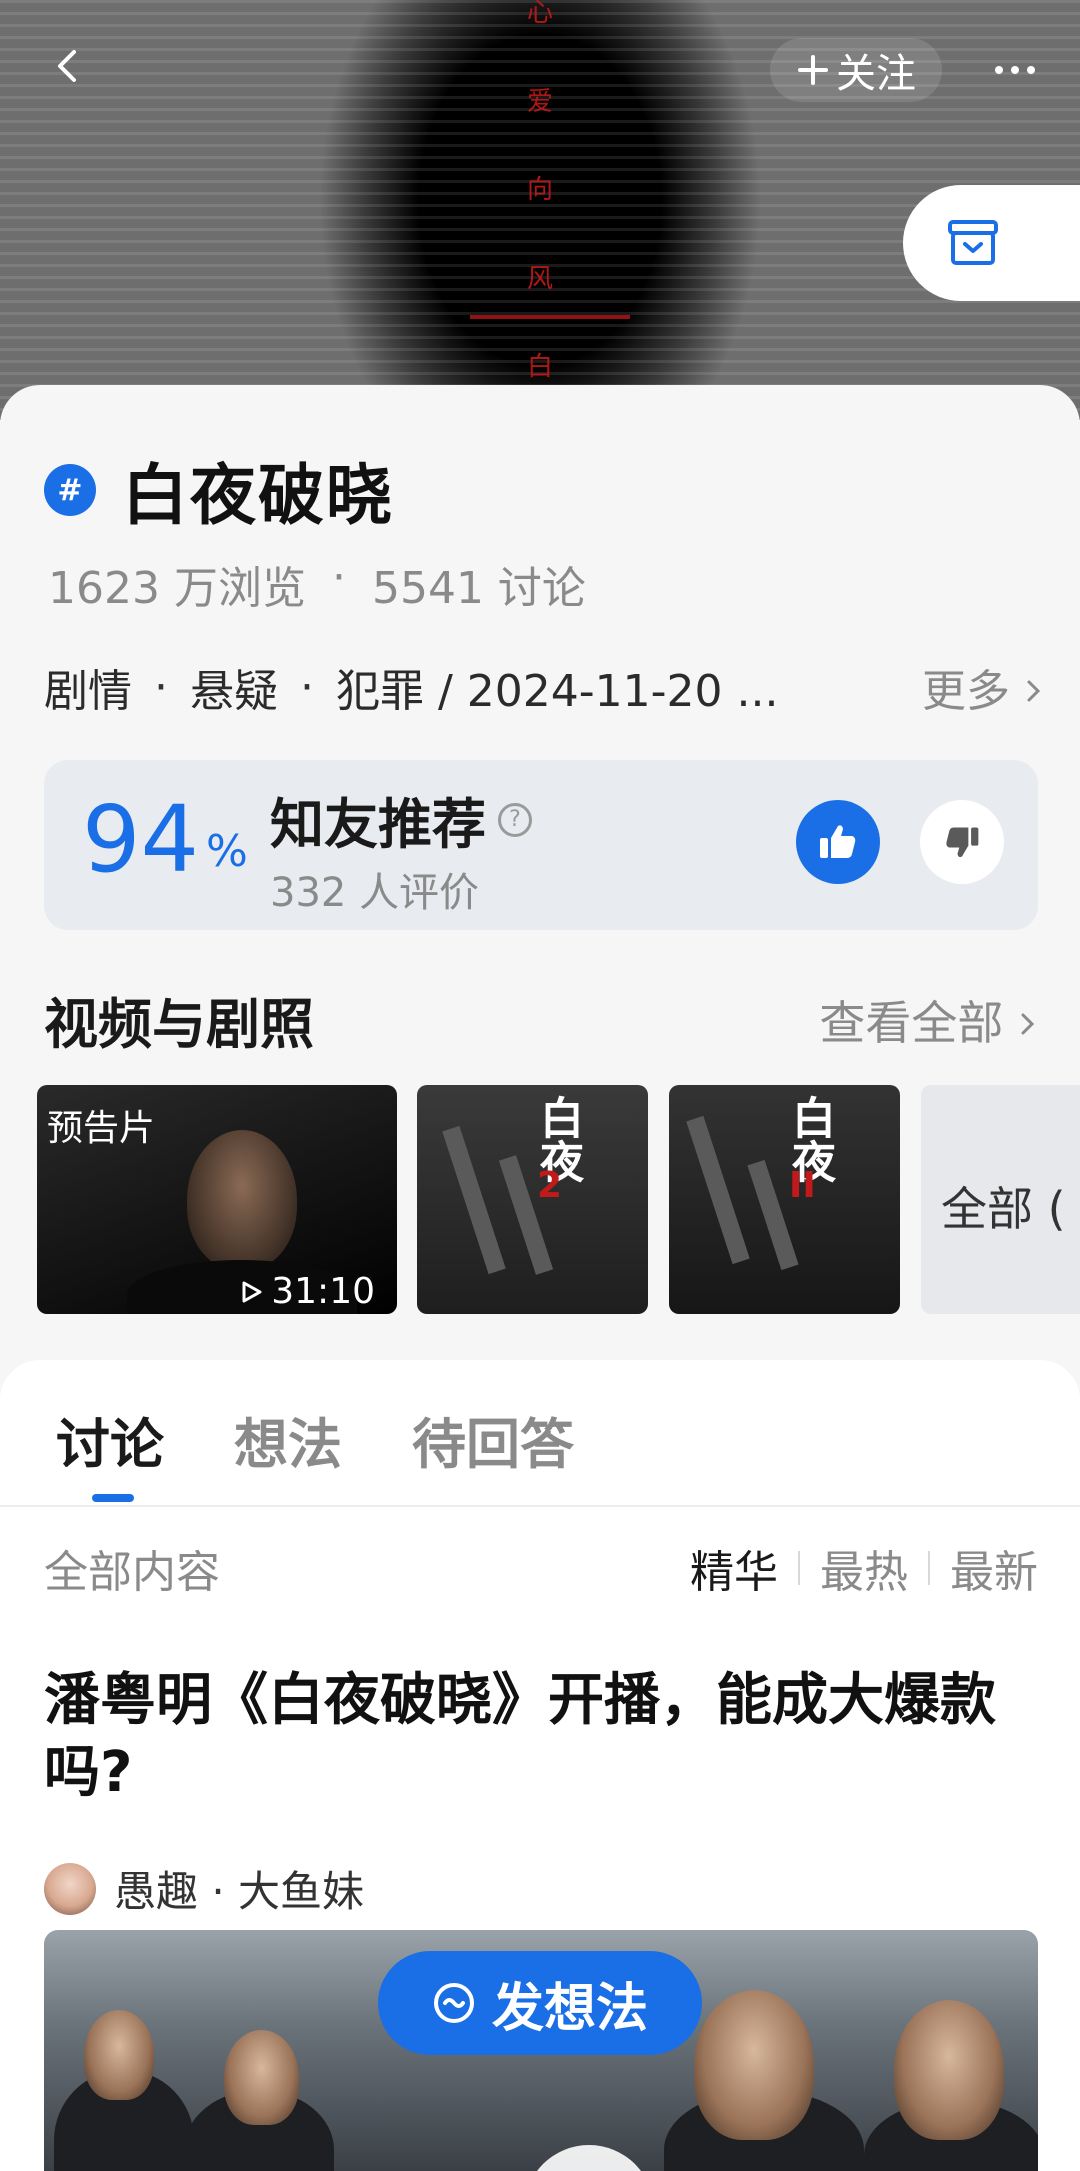 The height and width of the screenshot is (2171, 1080). What do you see at coordinates (973, 242) in the screenshot?
I see `save-box-icon` at bounding box center [973, 242].